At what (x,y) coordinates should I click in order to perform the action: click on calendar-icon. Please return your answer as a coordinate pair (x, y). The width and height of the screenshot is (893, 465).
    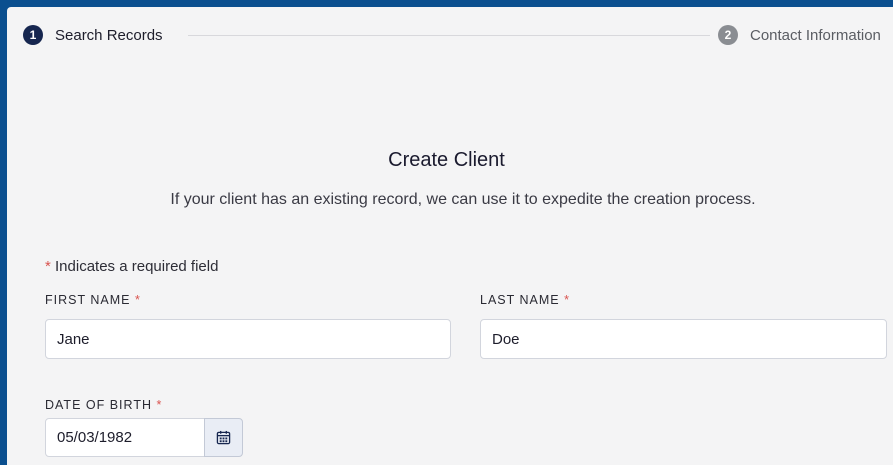
    Looking at the image, I should click on (223, 437).